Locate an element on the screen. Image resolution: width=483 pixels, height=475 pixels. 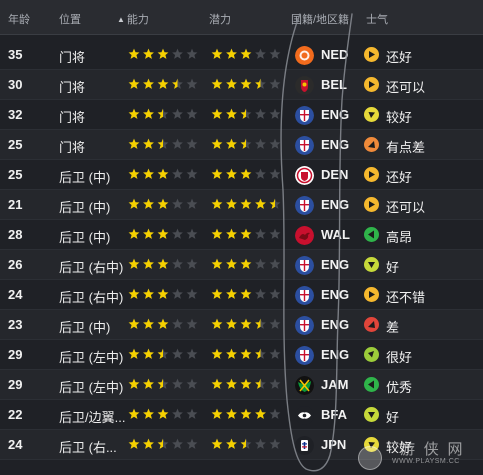
player-age: 25 is located at coordinates (15, 144).